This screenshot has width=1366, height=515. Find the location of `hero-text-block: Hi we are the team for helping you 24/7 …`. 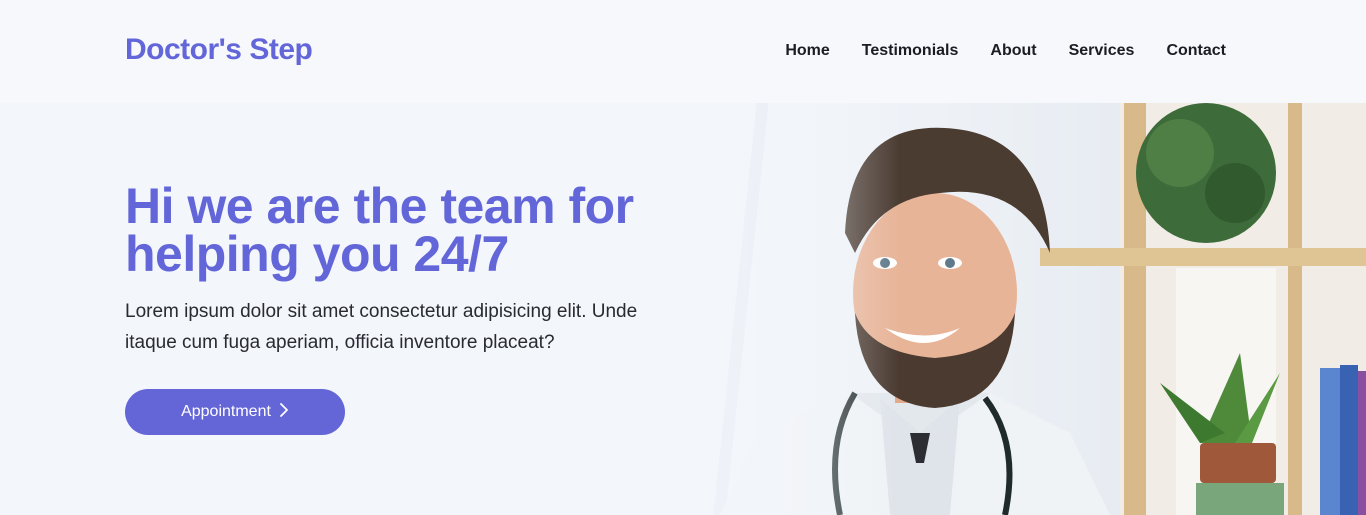

hero-text-block: Hi we are the team for helping you 24/7 … is located at coordinates (415, 269).